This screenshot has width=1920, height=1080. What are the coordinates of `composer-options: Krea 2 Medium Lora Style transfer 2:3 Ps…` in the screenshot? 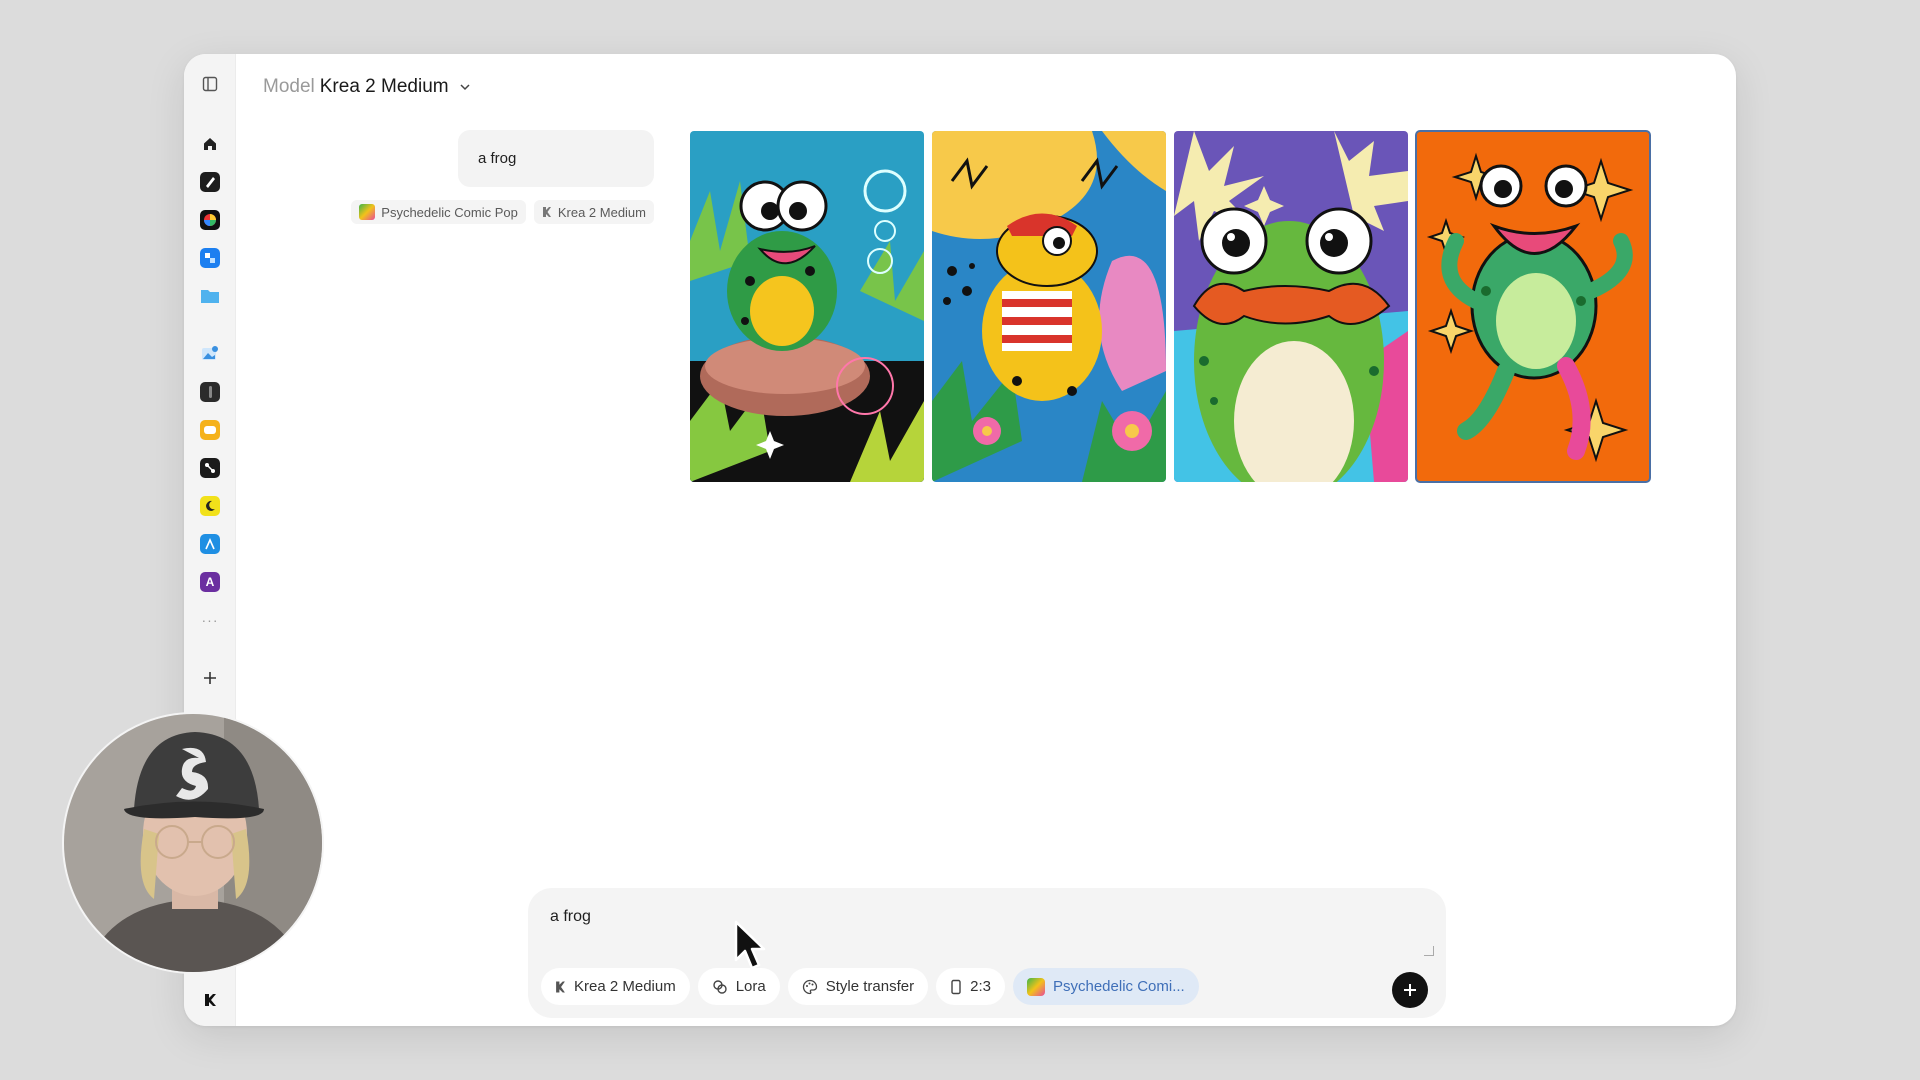 It's located at (870, 986).